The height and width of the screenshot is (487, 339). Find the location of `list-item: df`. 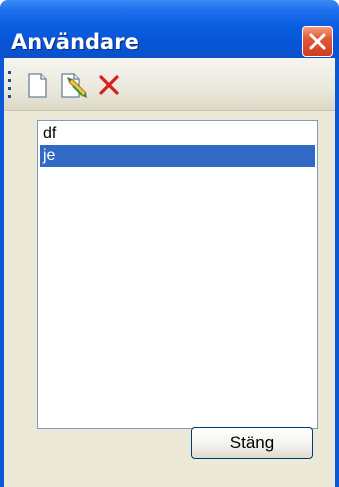

list-item: df is located at coordinates (177, 134).